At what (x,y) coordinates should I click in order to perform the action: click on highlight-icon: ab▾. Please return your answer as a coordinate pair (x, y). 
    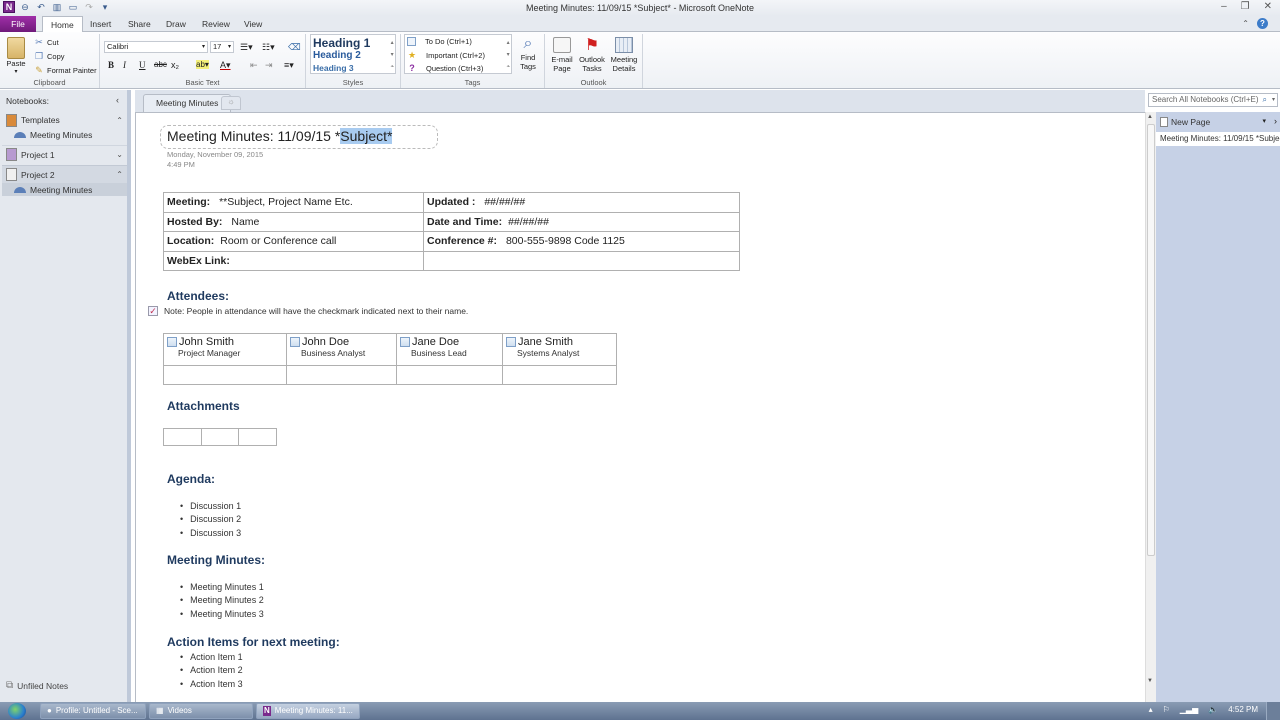
    Looking at the image, I should click on (202, 64).